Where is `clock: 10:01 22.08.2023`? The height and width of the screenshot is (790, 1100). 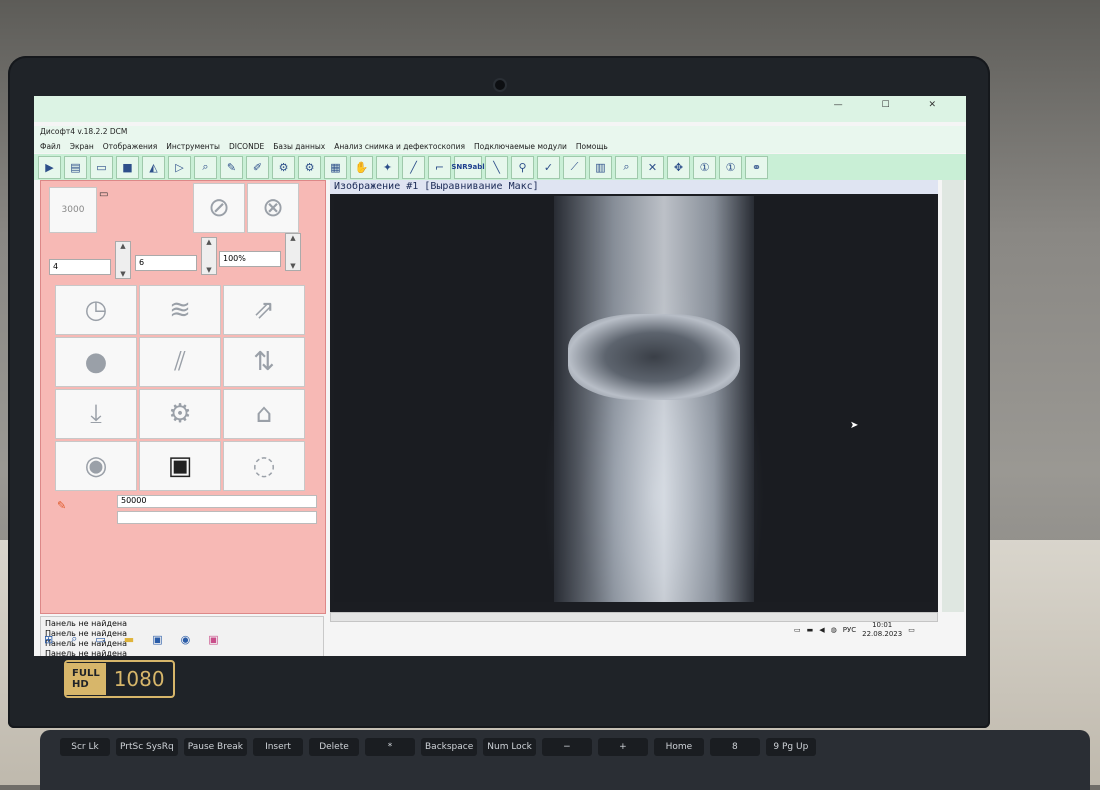
clock: 10:01 22.08.2023 is located at coordinates (882, 630).